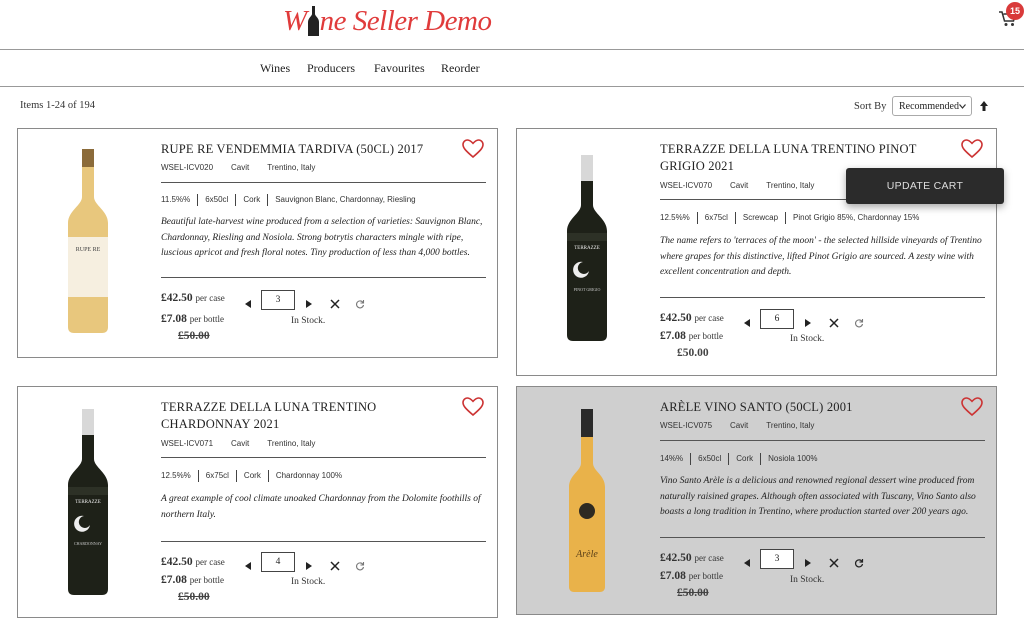 Image resolution: width=1024 pixels, height=626 pixels. I want to click on nav-reorder: Reorder, so click(460, 68).